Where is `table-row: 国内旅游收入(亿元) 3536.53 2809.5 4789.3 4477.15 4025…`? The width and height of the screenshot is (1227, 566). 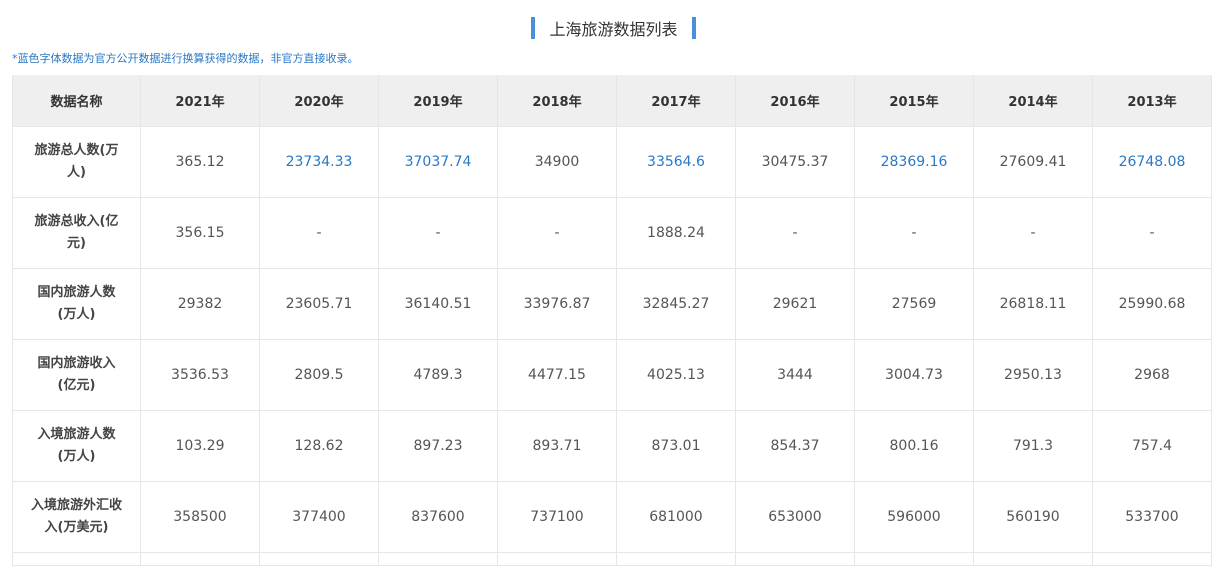
table-row: 国内旅游收入(亿元) 3536.53 2809.5 4789.3 4477.15 4025… is located at coordinates (612, 375).